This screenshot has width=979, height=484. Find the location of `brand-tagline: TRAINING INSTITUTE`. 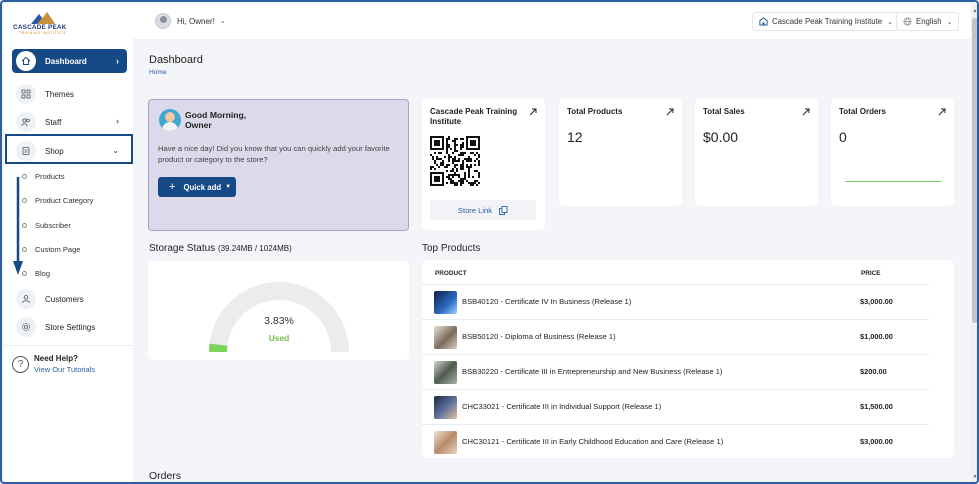

brand-tagline: TRAINING INSTITUTE is located at coordinates (43, 33).